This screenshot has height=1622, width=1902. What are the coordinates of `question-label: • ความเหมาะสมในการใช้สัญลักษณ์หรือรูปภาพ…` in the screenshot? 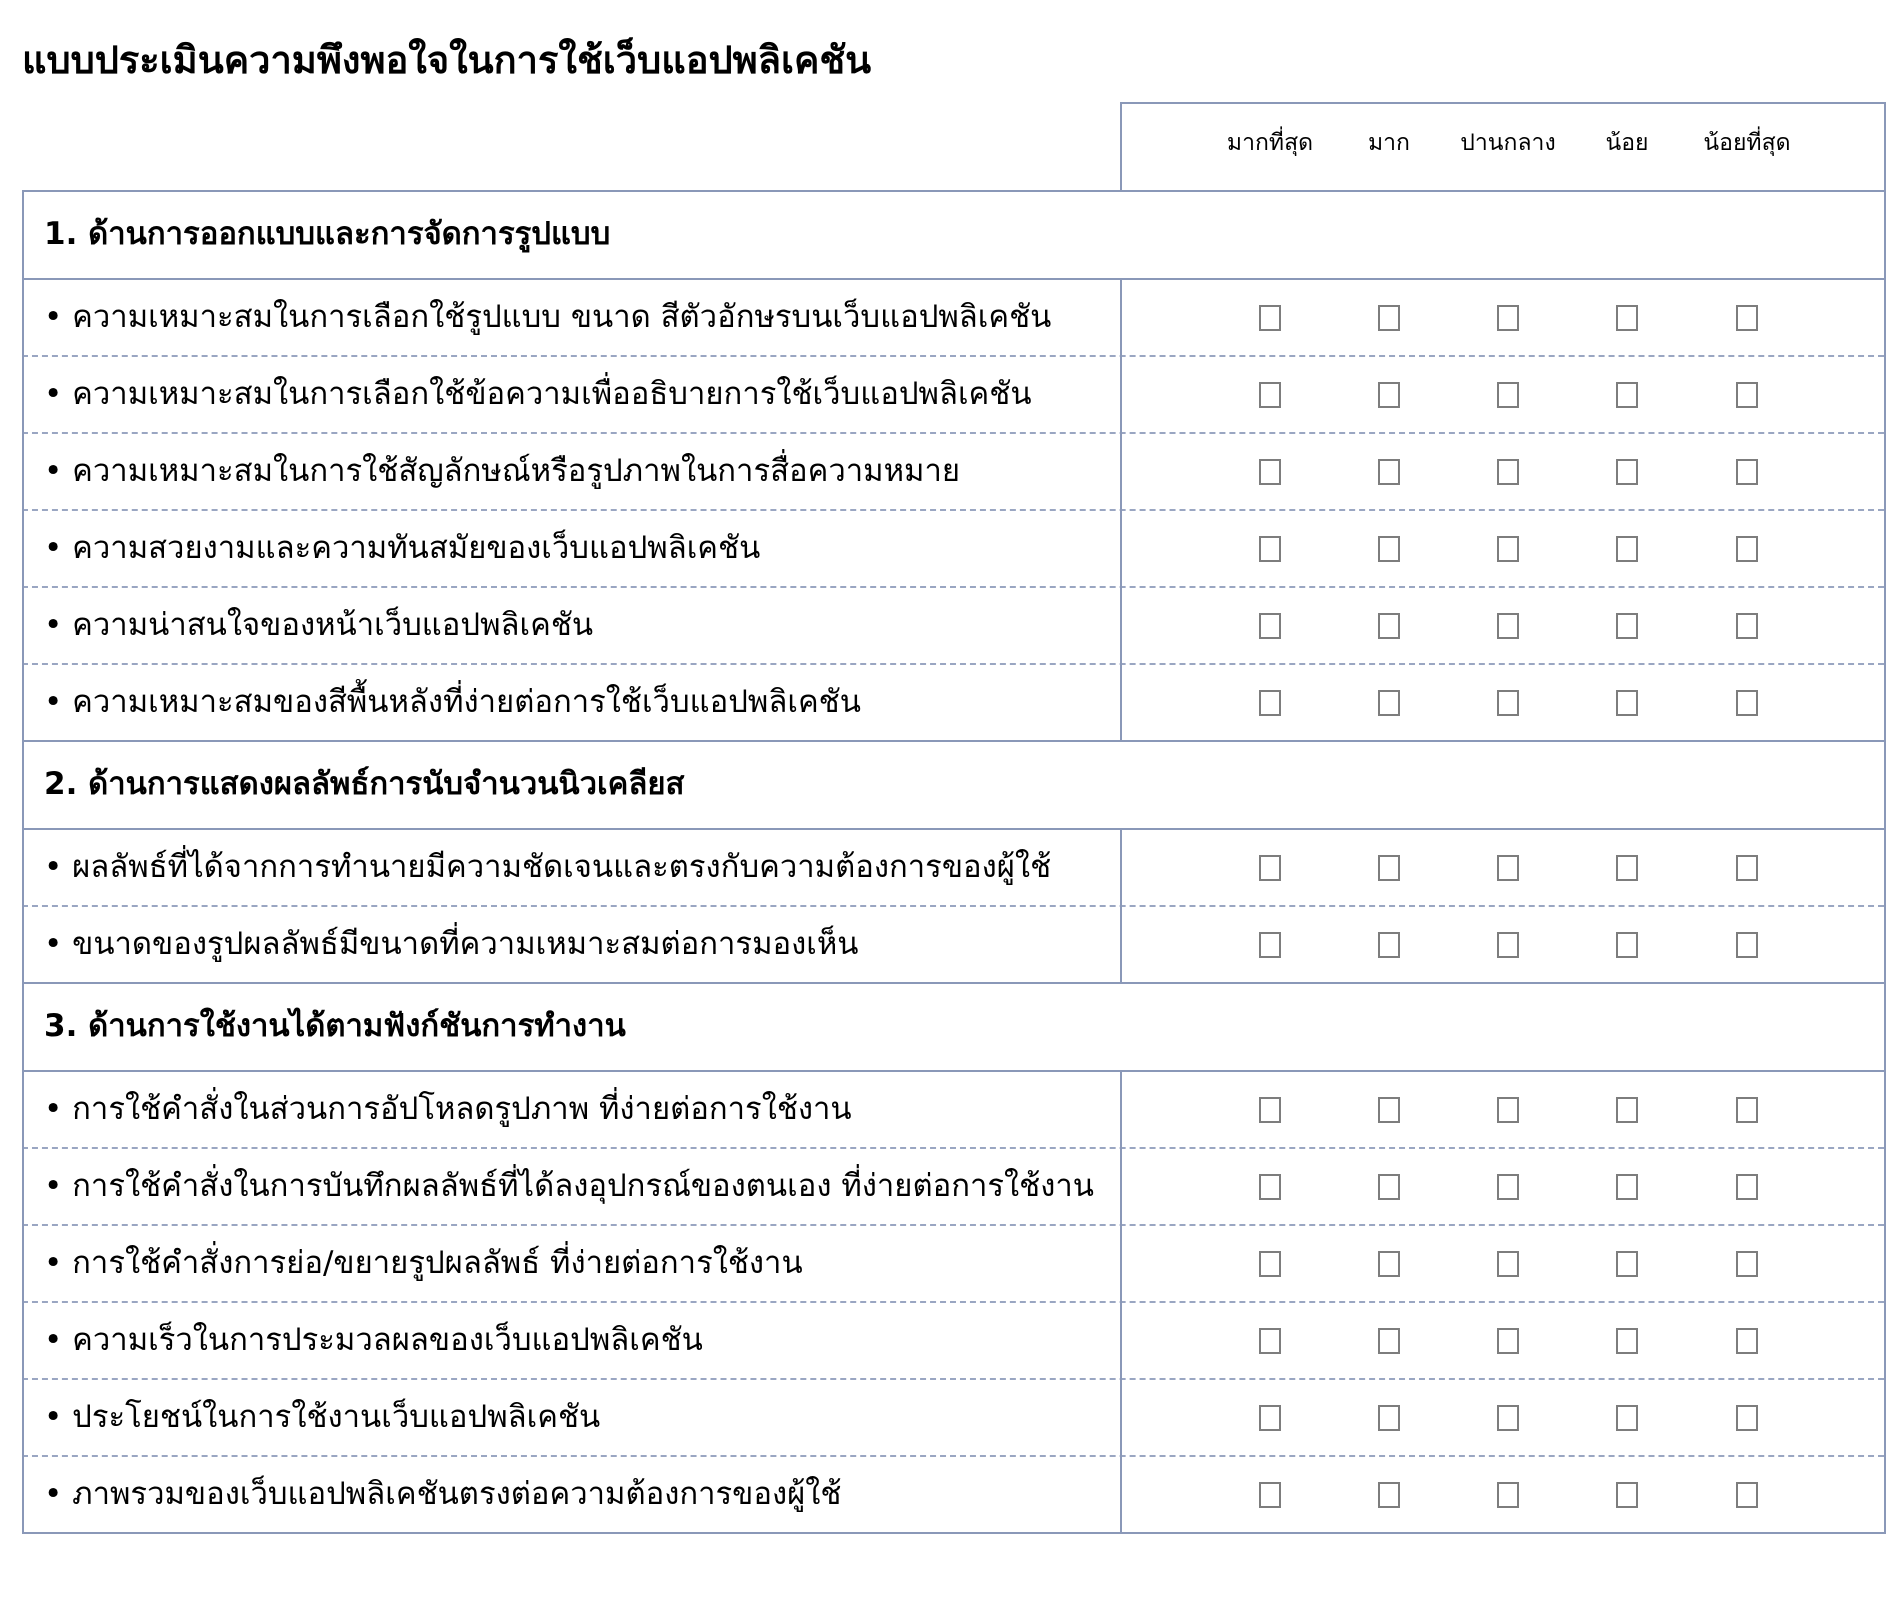 It's located at (502, 470).